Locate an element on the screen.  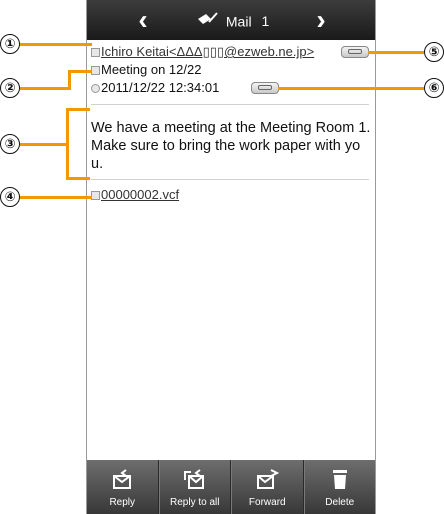
delete-label: Delete is located at coordinates (340, 502).